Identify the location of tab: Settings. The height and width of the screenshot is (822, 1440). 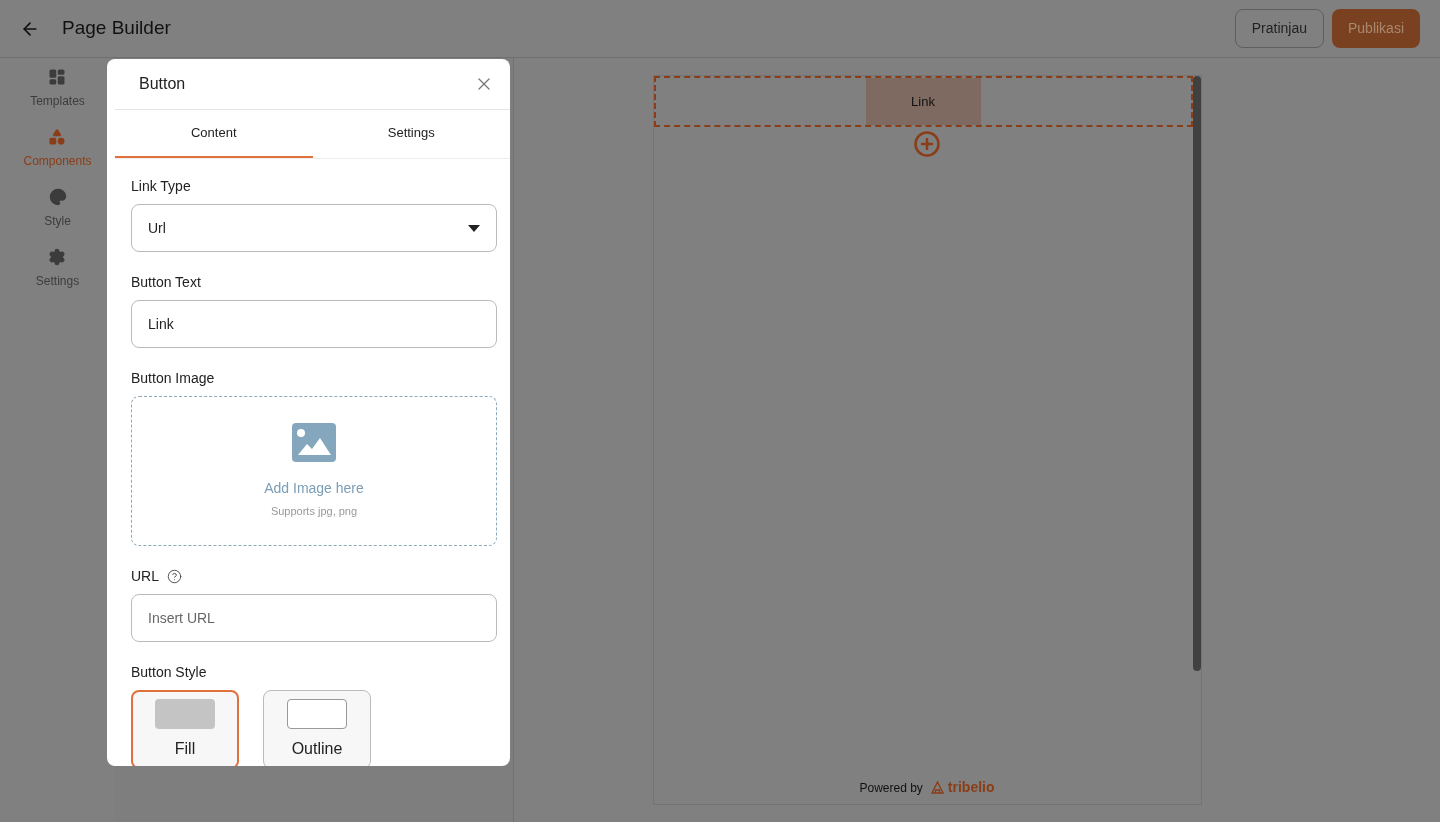
(411, 134).